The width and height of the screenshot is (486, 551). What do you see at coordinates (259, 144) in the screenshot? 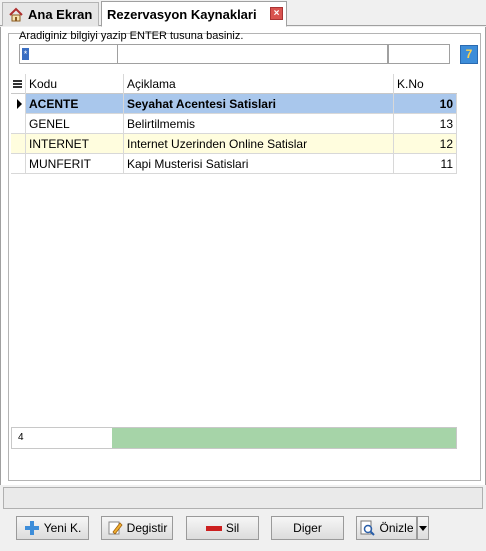
I see `cell-aciklama: Internet Uzerinden Online Satislar` at bounding box center [259, 144].